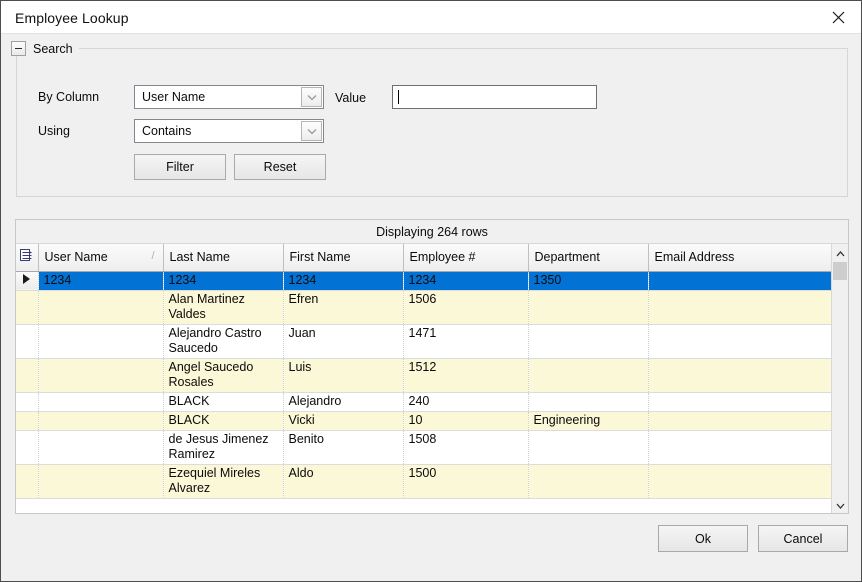 The image size is (862, 582). I want to click on current-row-arrow-icon, so click(27, 278).